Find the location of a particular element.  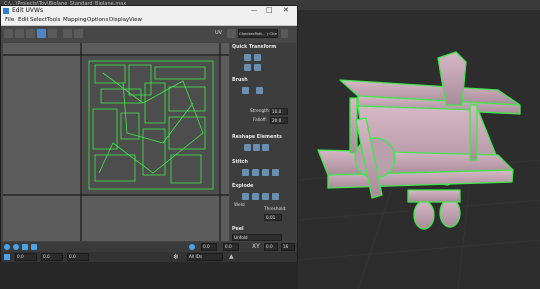

window-titlebar: Edit UVWs — □ ✕ is located at coordinates (149, 11).